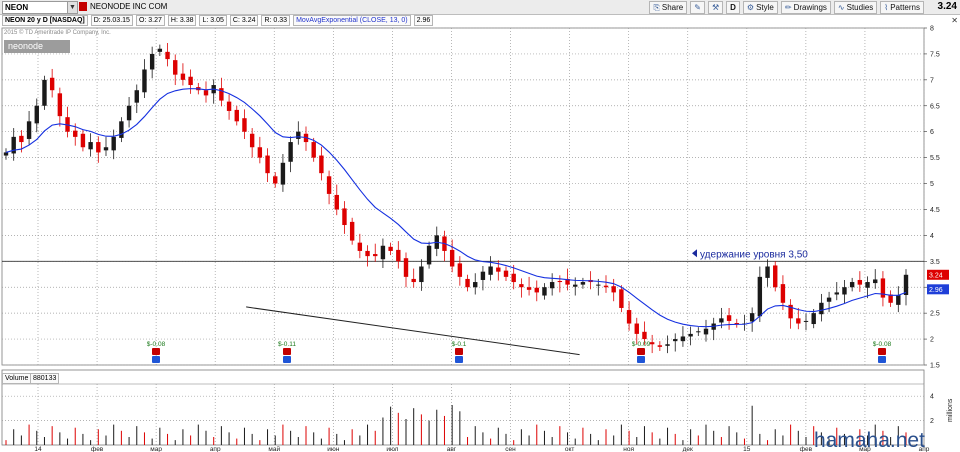  Describe the element at coordinates (932, 29) in the screenshot. I see `price-tick-label: 8` at that location.